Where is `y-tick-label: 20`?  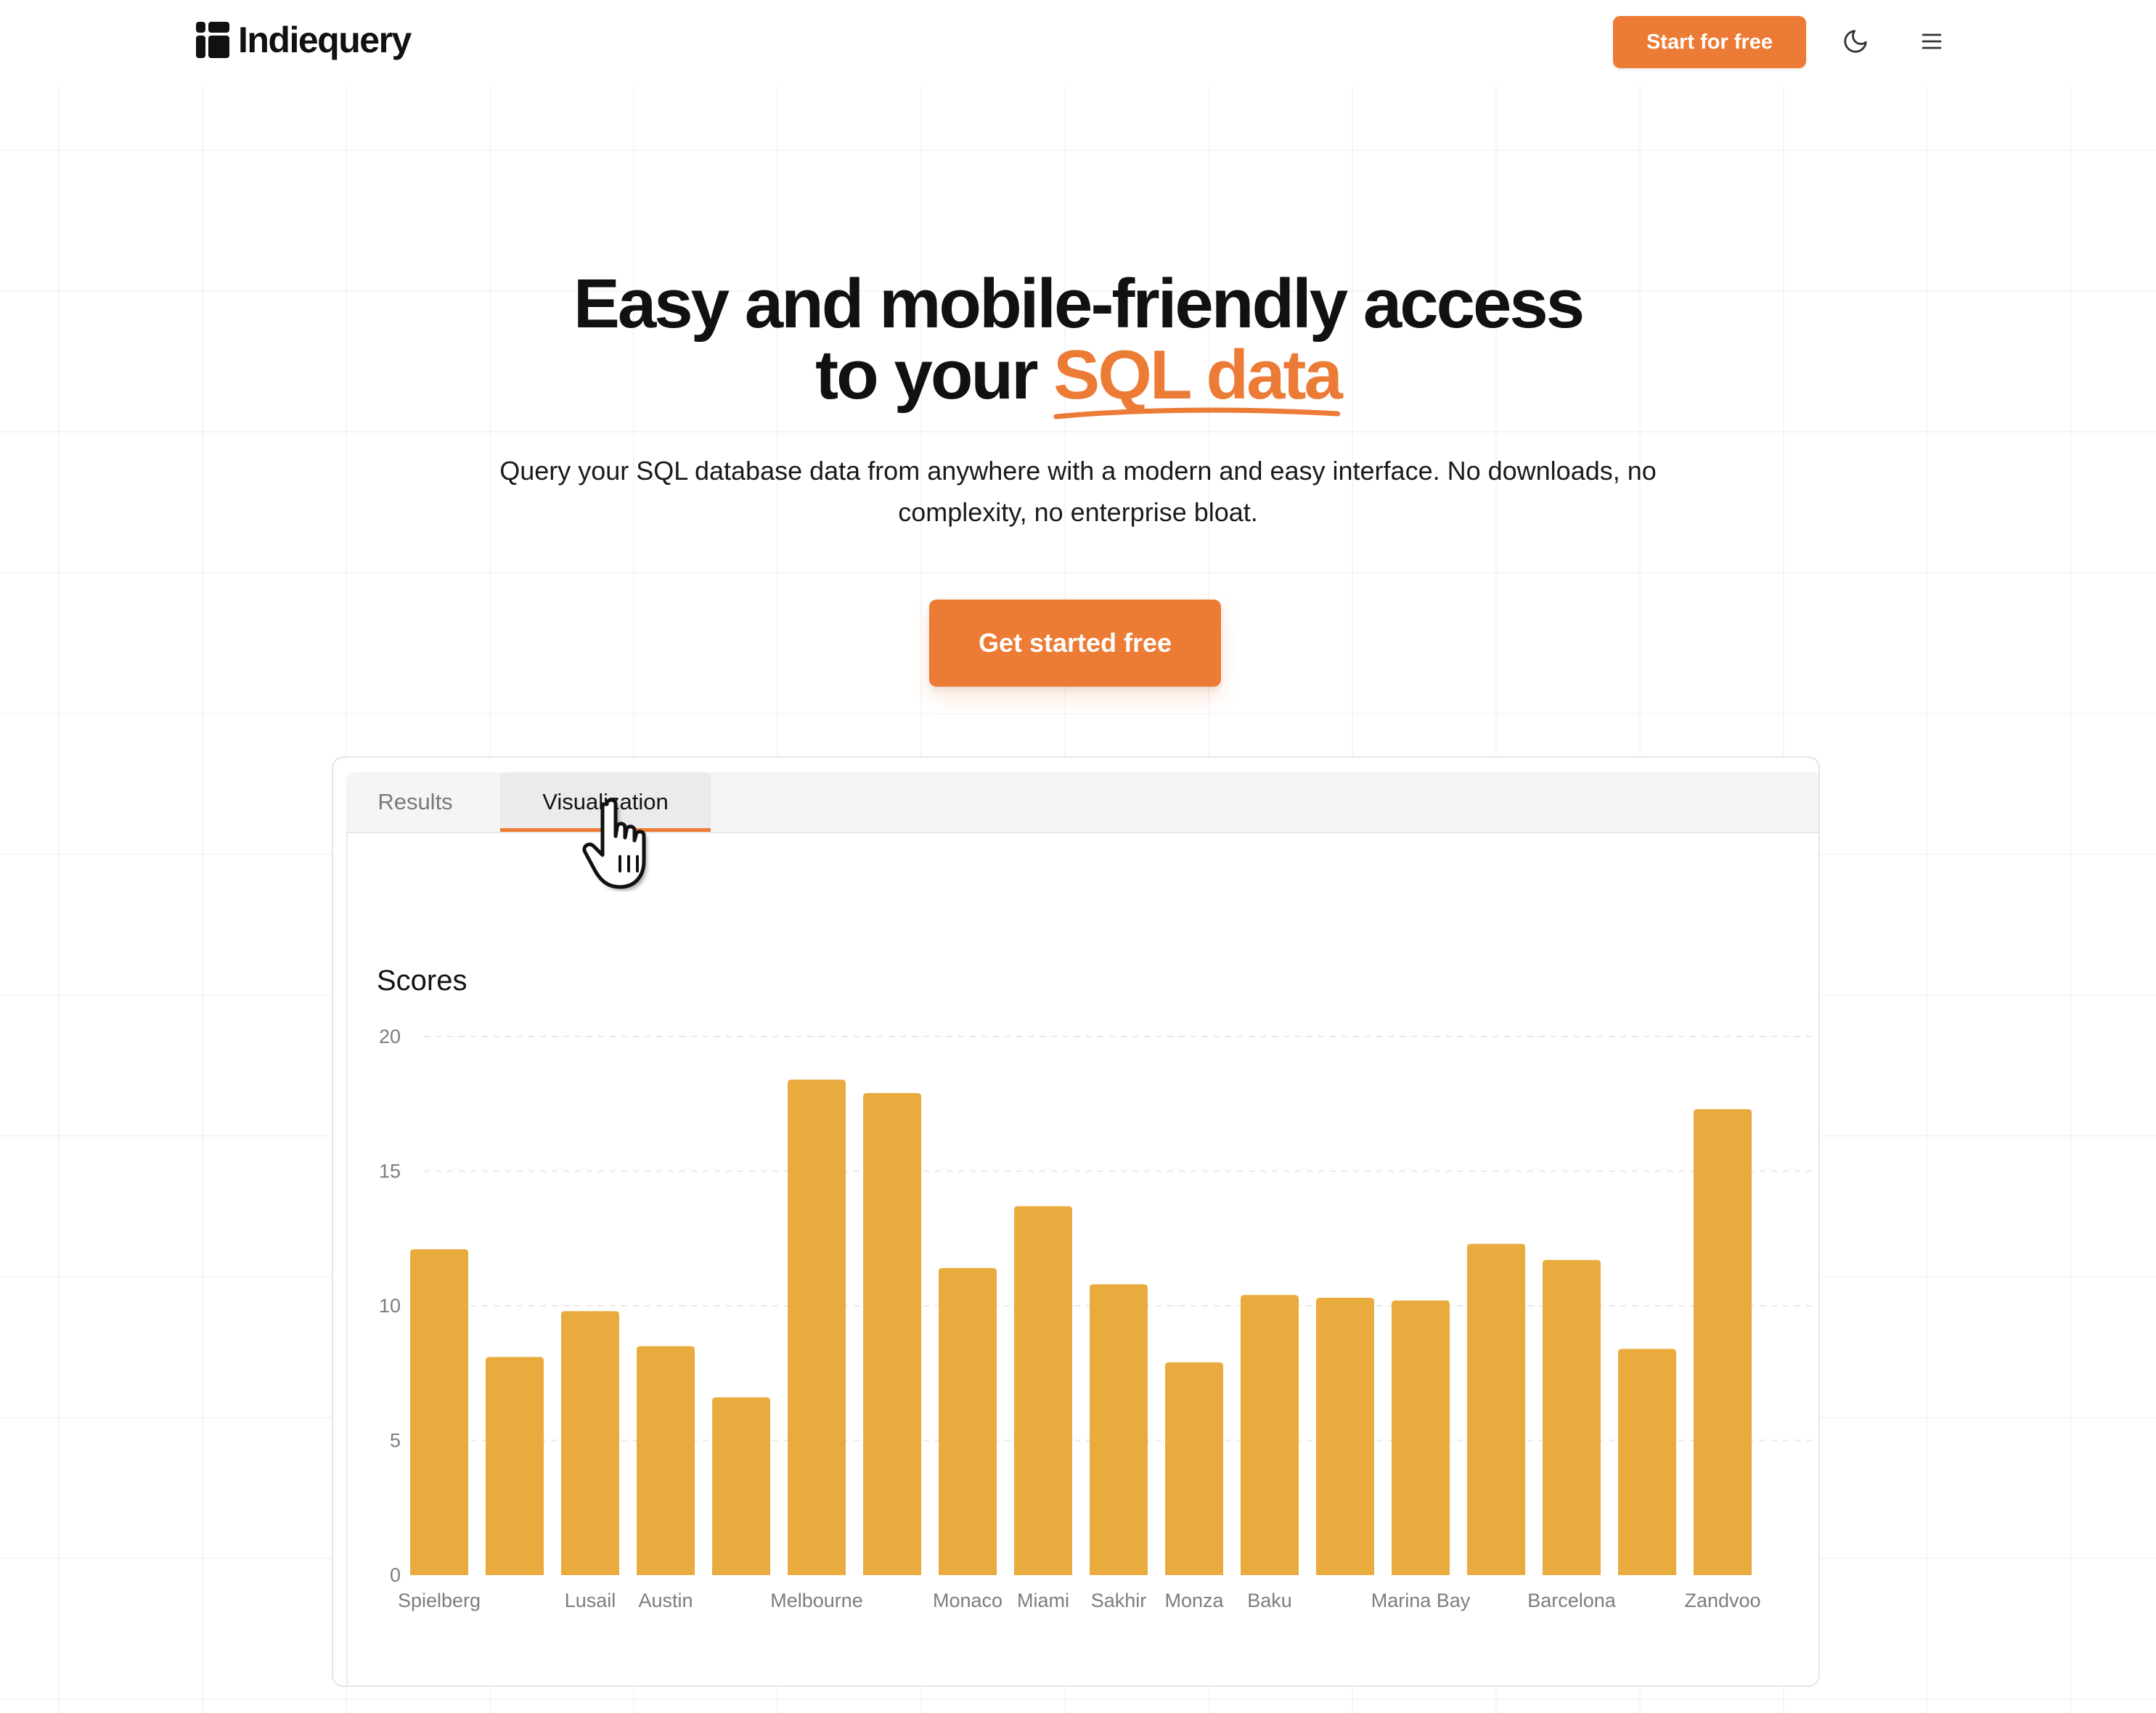 y-tick-label: 20 is located at coordinates (390, 1036).